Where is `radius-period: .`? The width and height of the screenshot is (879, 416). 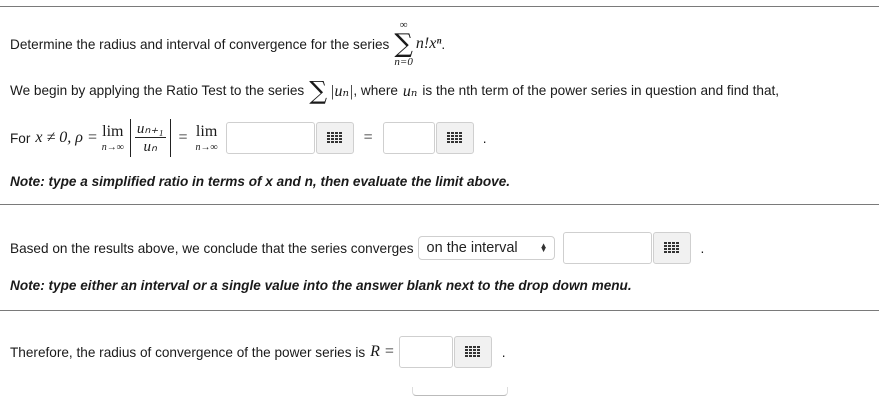
radius-period: . is located at coordinates (503, 352).